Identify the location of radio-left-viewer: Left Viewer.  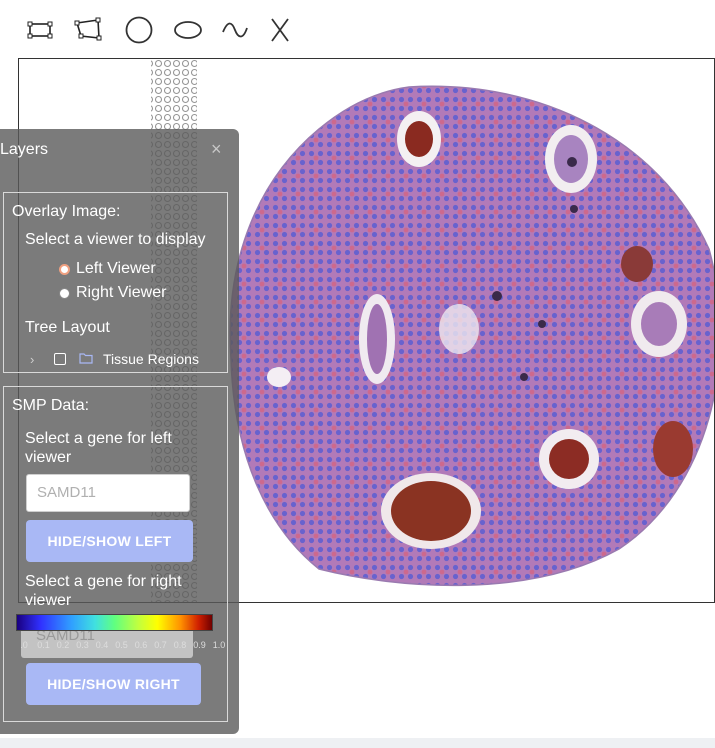
(107, 269).